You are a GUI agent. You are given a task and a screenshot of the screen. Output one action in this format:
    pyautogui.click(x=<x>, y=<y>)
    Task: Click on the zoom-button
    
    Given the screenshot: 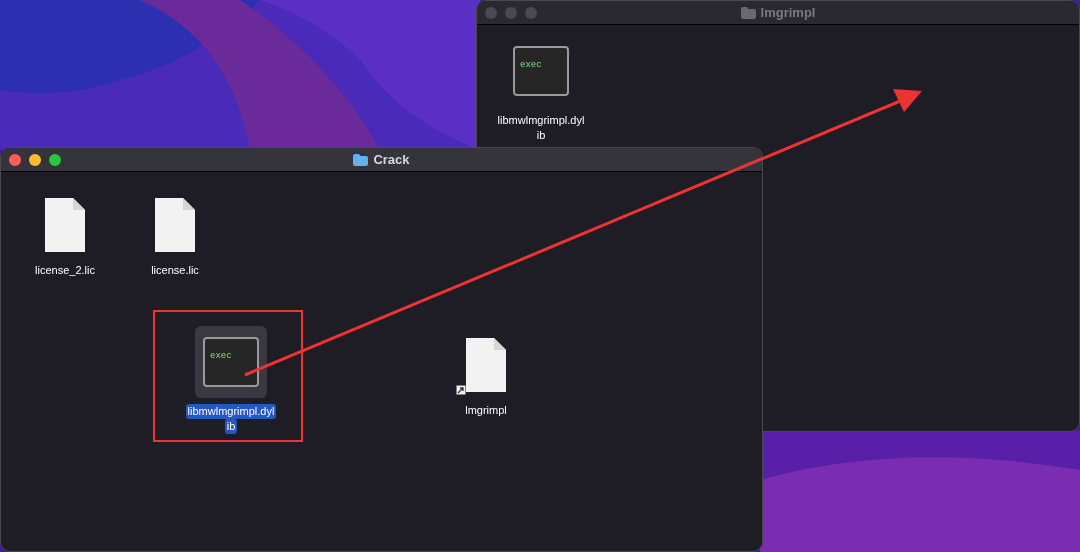 What is the action you would take?
    pyautogui.click(x=55, y=159)
    